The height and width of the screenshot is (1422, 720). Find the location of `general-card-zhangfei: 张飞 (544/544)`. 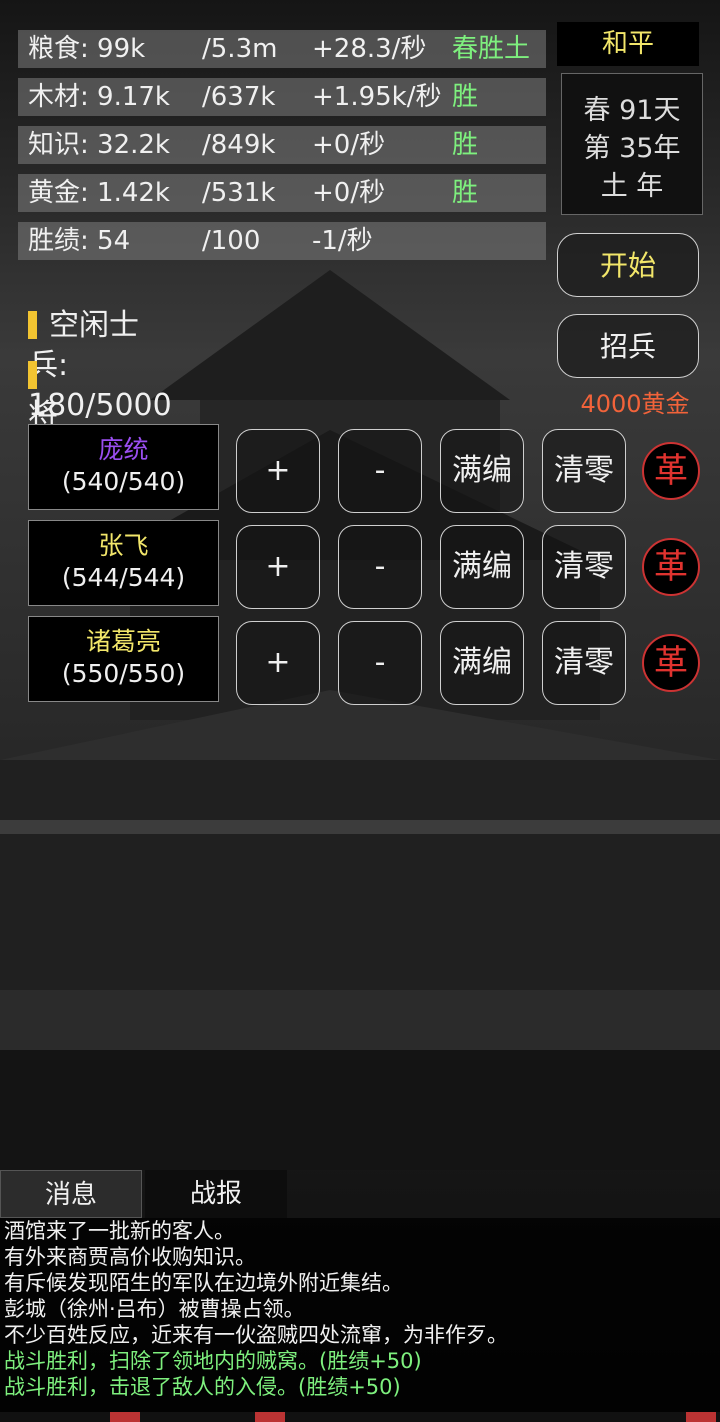

general-card-zhangfei: 张飞 (544/544) is located at coordinates (123, 563).